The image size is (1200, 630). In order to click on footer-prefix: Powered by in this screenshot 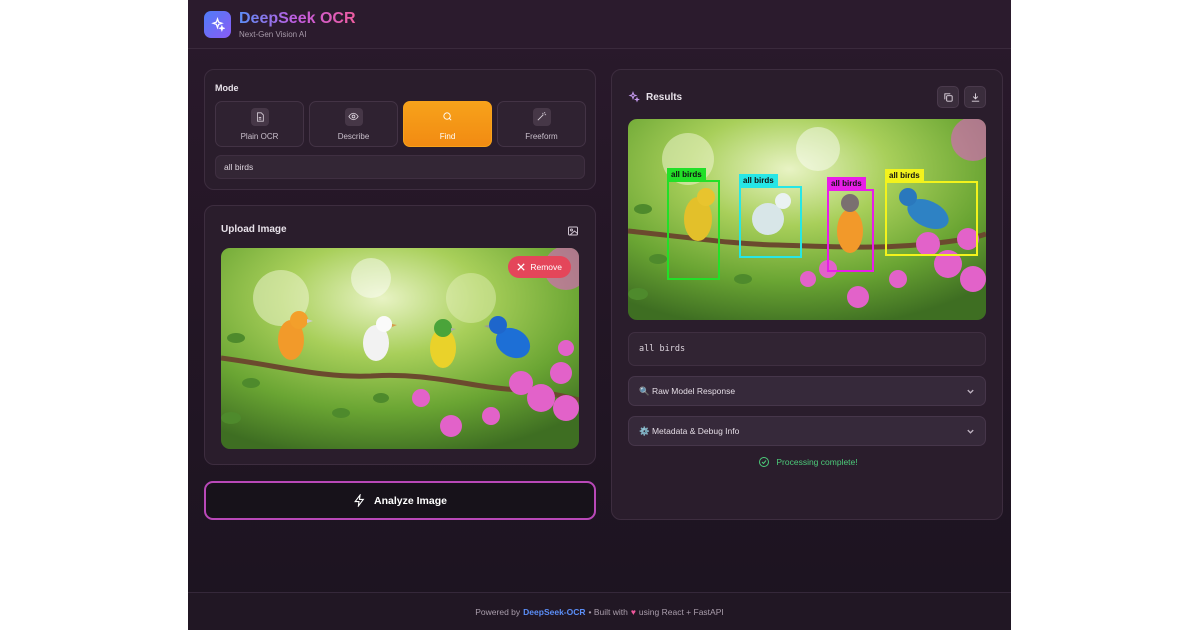, I will do `click(498, 611)`.